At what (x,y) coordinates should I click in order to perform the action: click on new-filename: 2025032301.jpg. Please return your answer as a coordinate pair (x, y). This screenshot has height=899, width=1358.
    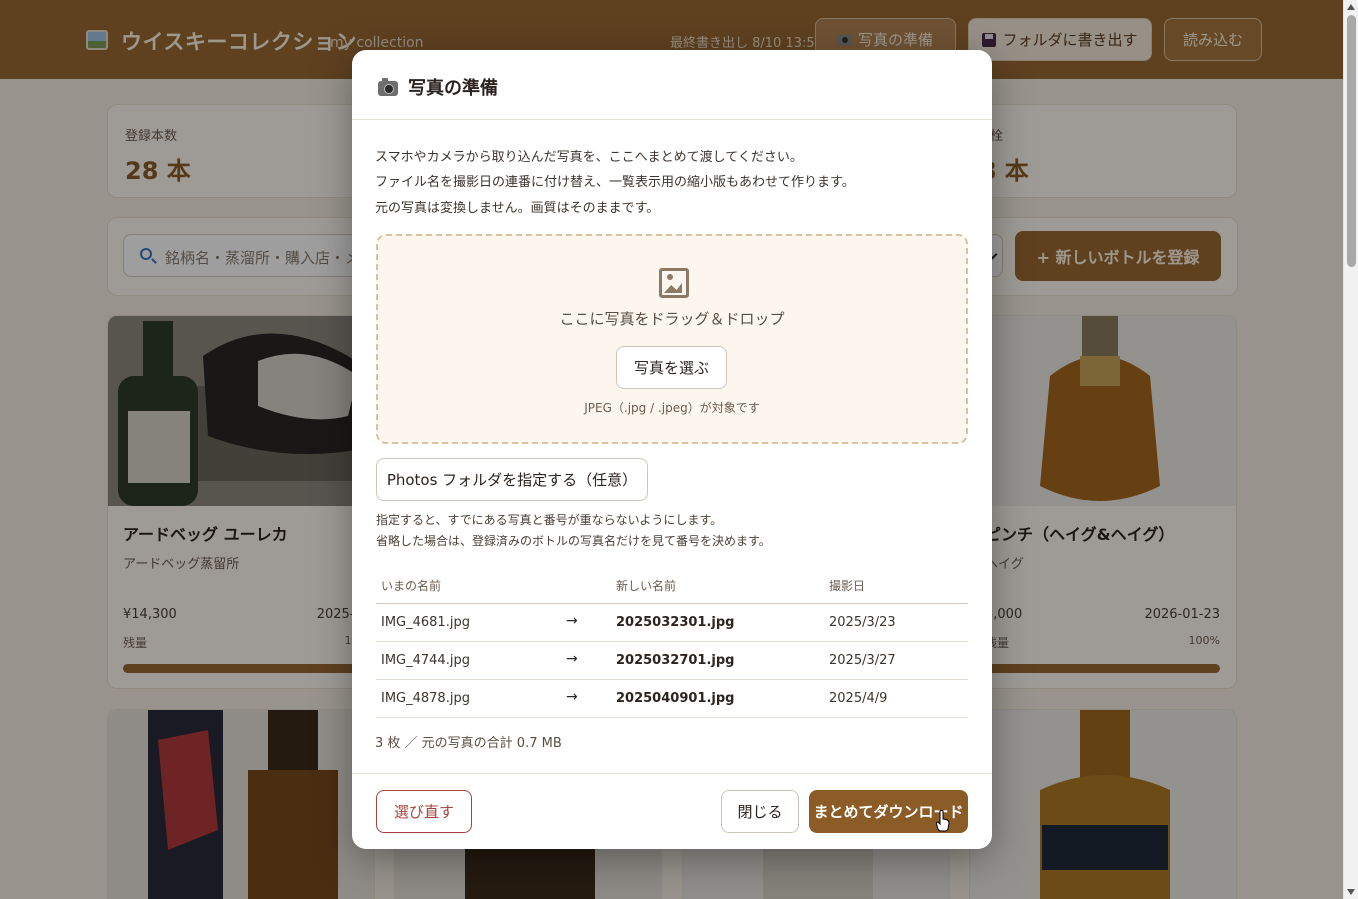
    Looking at the image, I should click on (675, 622).